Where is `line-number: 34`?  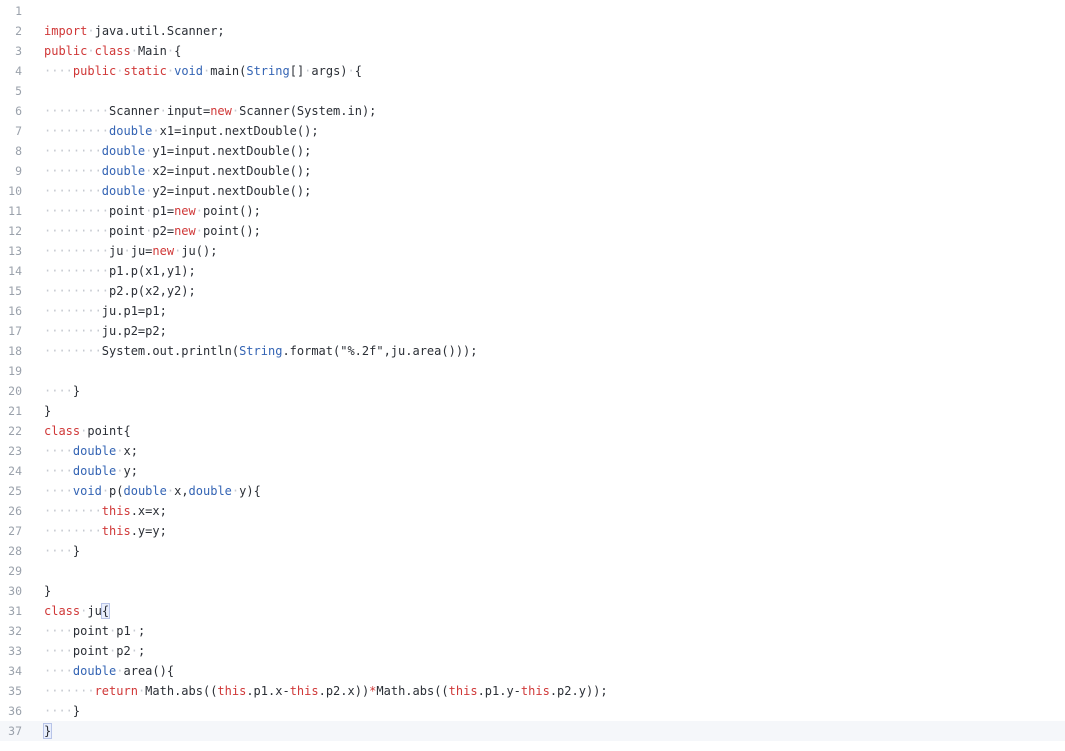
line-number: 34 is located at coordinates (15, 671).